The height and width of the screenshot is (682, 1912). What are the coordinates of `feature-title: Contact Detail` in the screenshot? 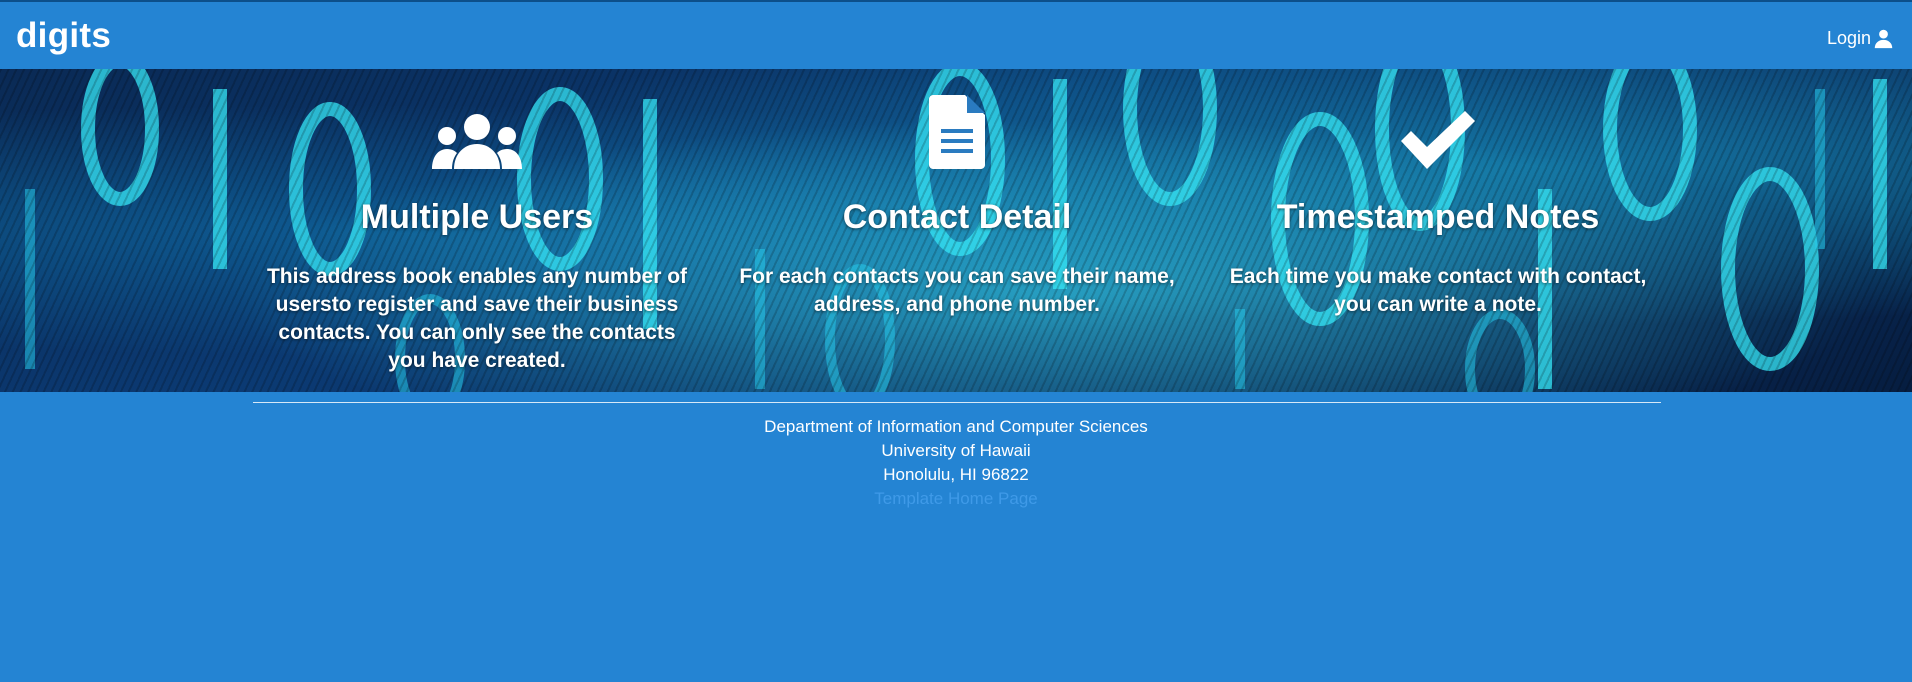 It's located at (957, 217).